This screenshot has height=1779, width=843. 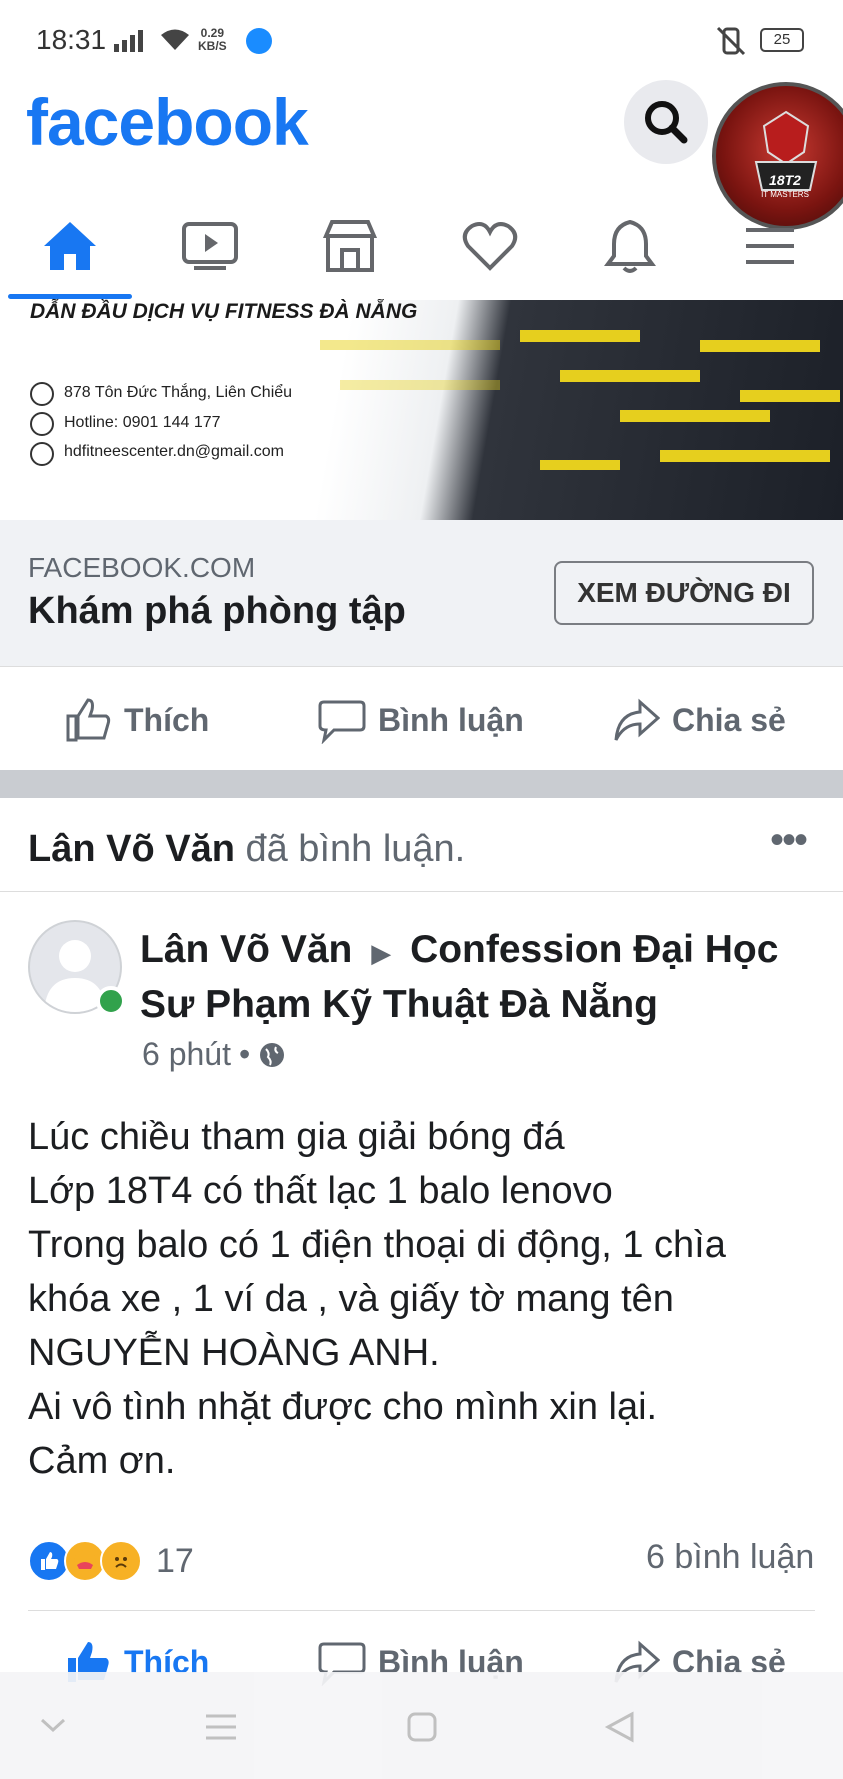 What do you see at coordinates (224, 311) in the screenshot?
I see `ad-banner-title: DẪN ĐẦU DỊCH VỤ FITNESS ĐÀ NẴNG` at bounding box center [224, 311].